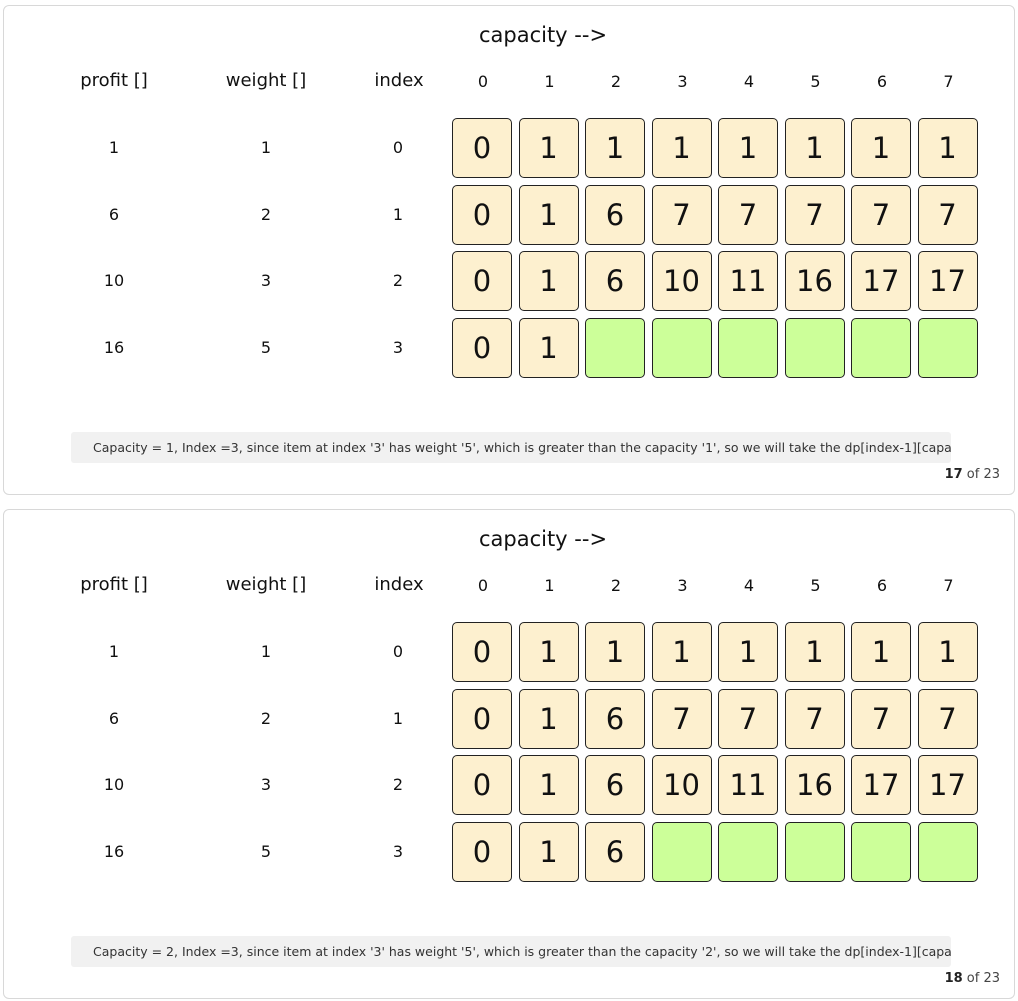 This screenshot has height=1001, width=1018. Describe the element at coordinates (114, 80) in the screenshot. I see `profit-header: profit []` at that location.